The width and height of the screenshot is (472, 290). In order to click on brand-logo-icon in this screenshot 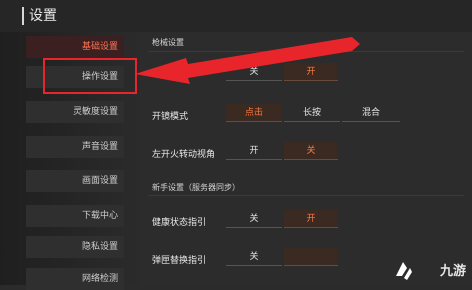, I will do `click(404, 271)`.